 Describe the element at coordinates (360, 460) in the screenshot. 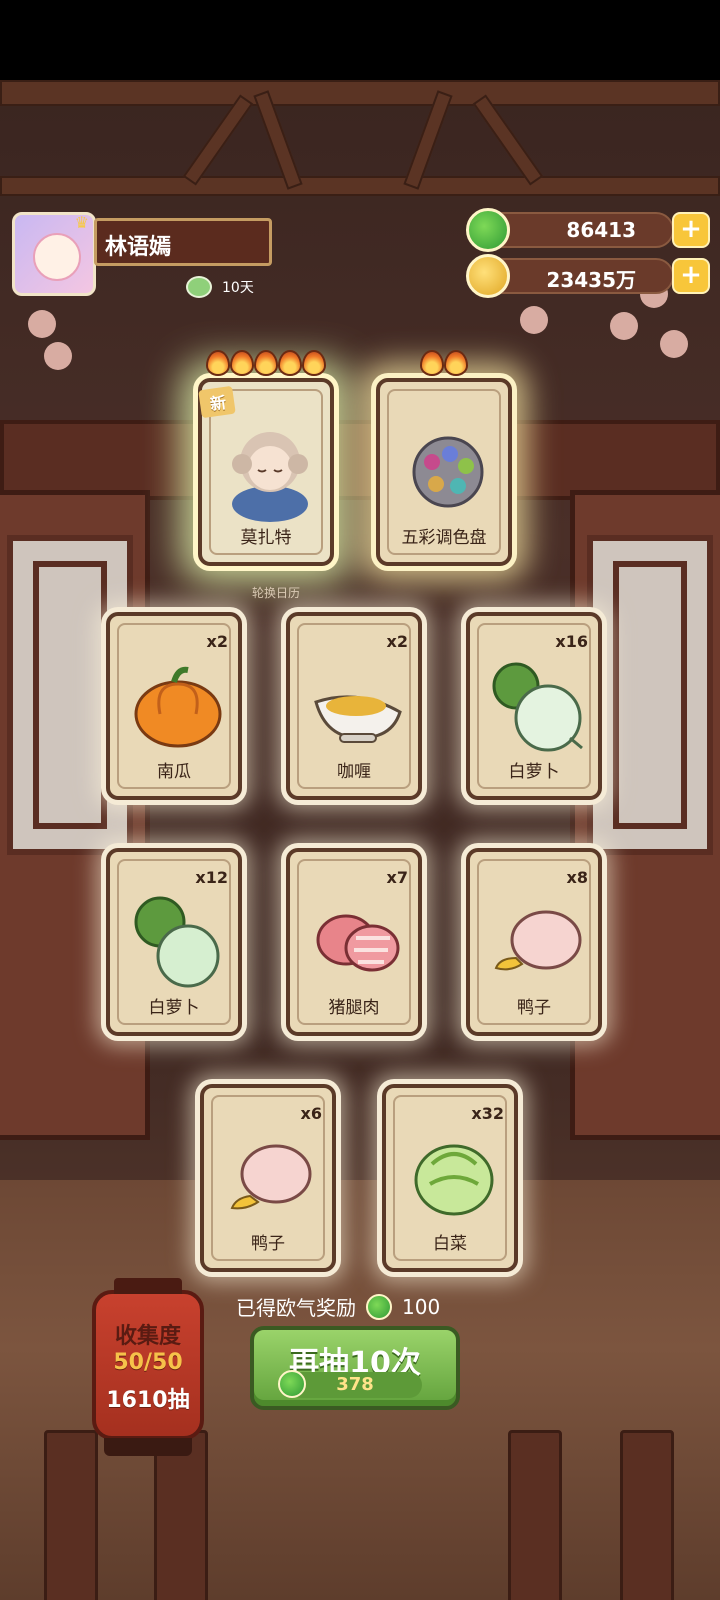

I see `wall-panel` at that location.